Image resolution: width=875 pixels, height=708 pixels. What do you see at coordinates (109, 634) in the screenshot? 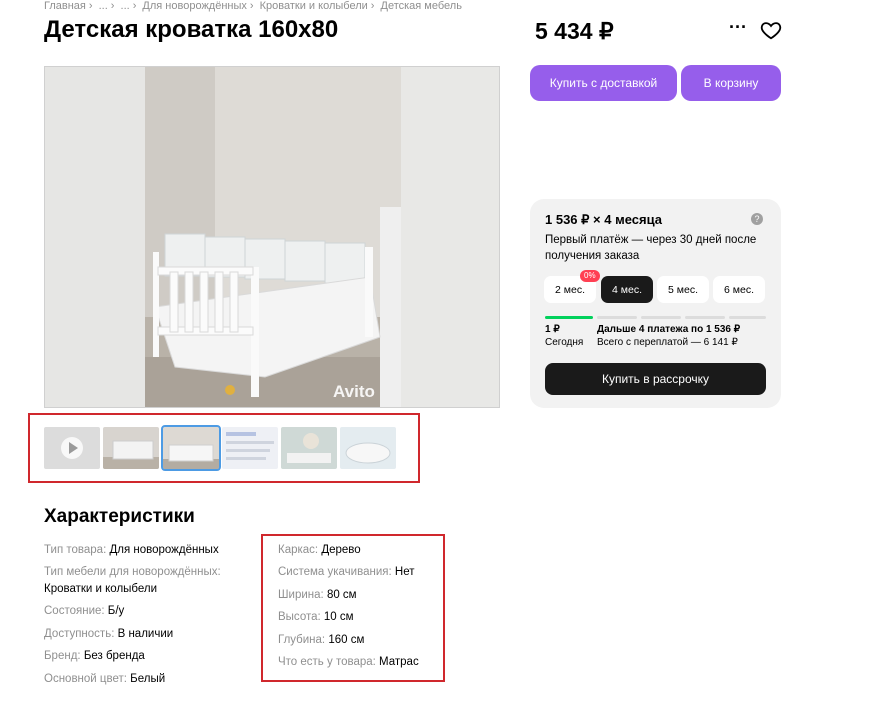
I see `char-item-availability: Доступность: В наличии` at bounding box center [109, 634].